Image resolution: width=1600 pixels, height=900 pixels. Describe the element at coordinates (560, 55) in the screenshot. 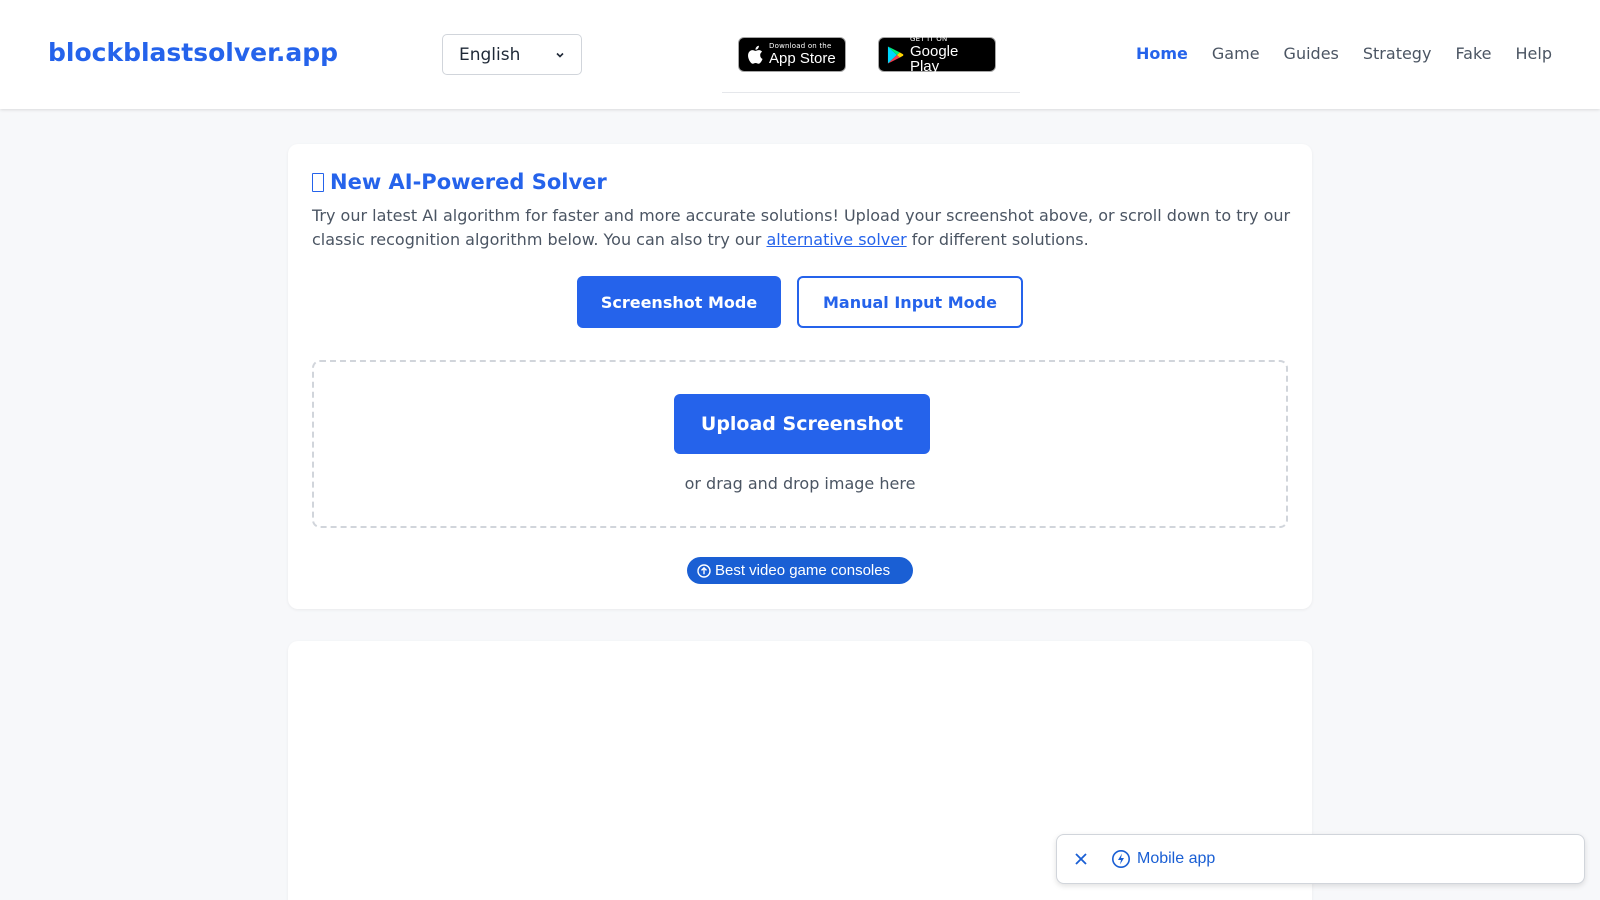

I see `chevron-down-icon` at that location.